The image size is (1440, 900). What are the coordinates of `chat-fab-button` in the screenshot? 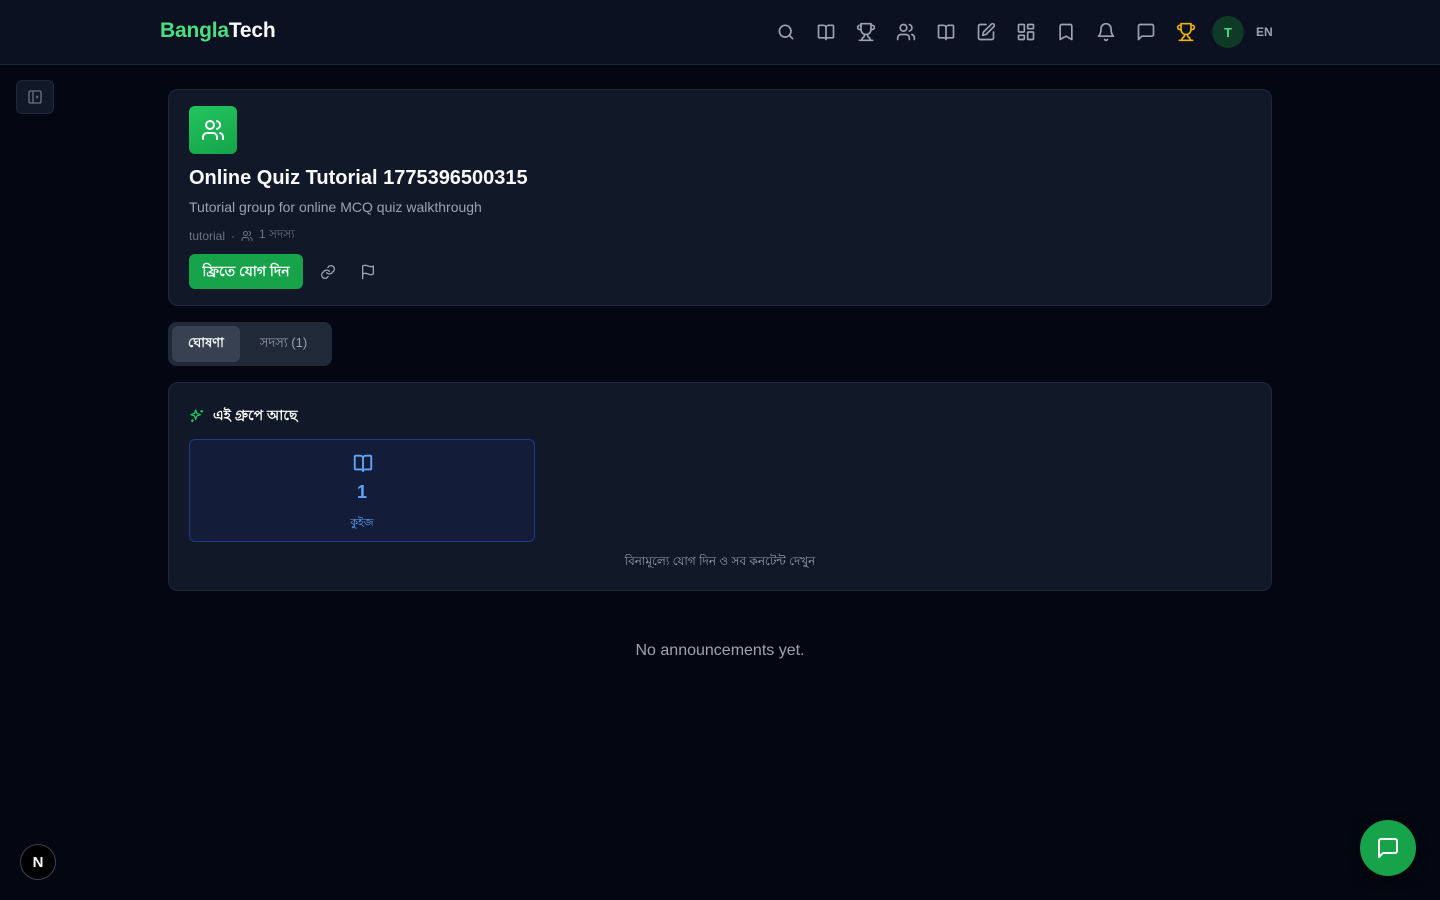 It's located at (1388, 848).